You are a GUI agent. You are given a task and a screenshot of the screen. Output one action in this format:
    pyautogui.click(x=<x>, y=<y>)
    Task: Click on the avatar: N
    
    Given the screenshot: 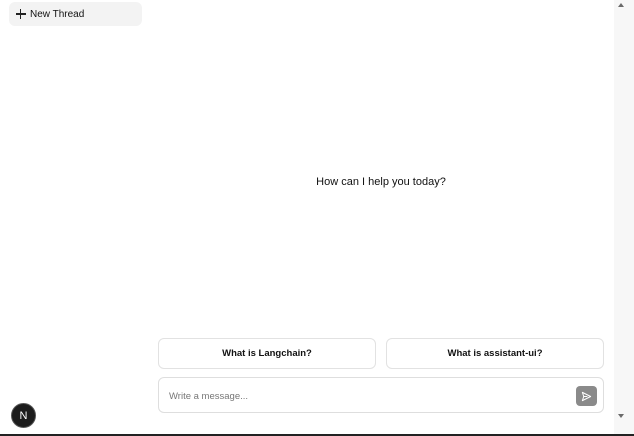 What is the action you would take?
    pyautogui.click(x=23, y=415)
    